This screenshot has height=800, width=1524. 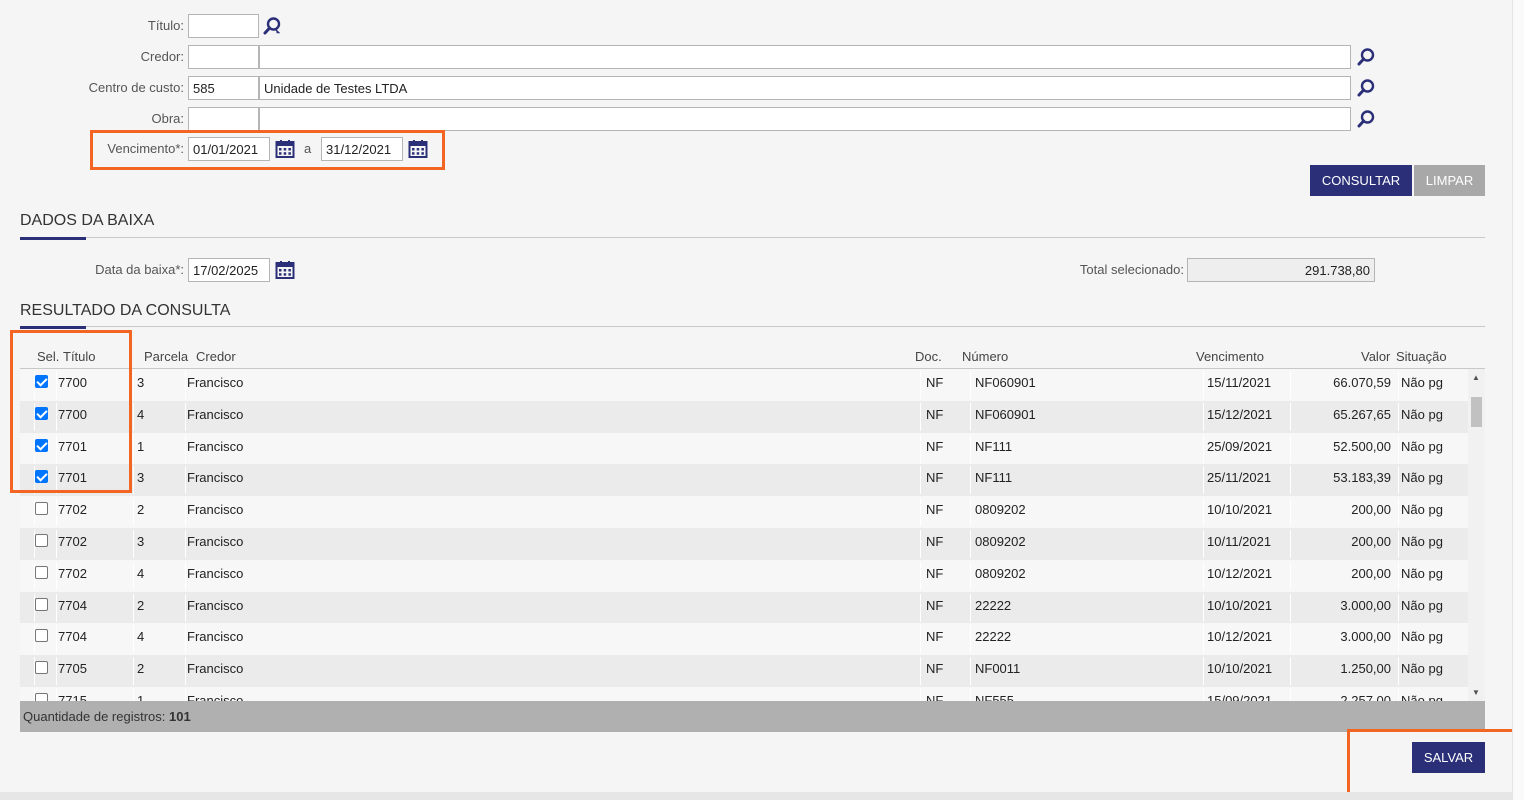 I want to click on centro-custo-name-input, so click(x=805, y=88).